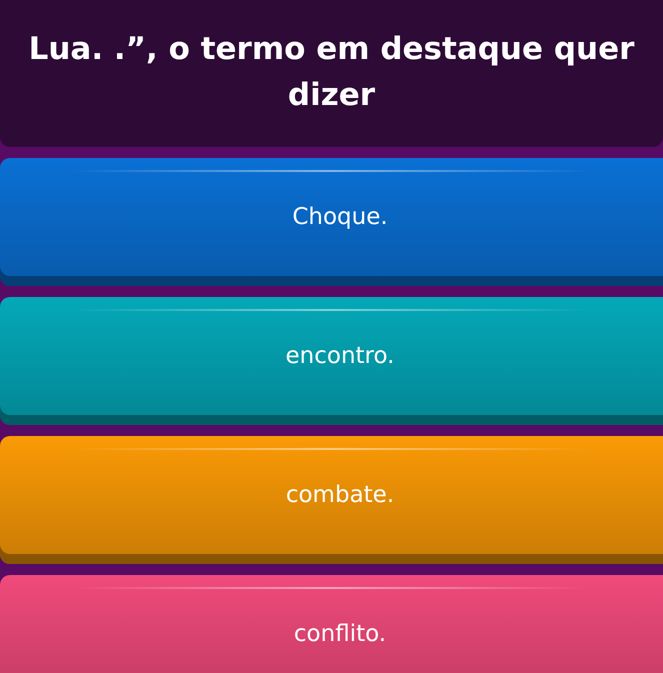 The width and height of the screenshot is (663, 673). What do you see at coordinates (331, 624) in the screenshot?
I see `answer-option: conflito.` at bounding box center [331, 624].